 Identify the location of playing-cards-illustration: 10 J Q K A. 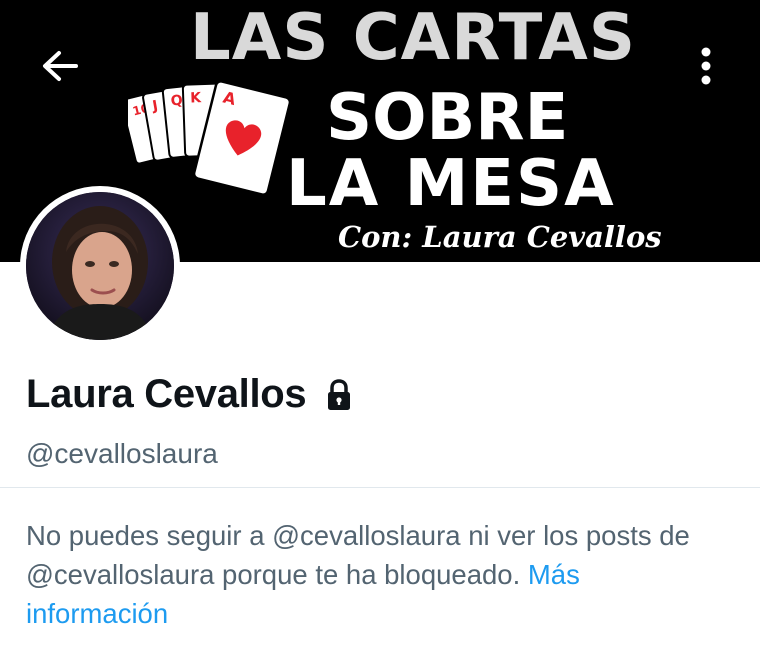
(210, 138).